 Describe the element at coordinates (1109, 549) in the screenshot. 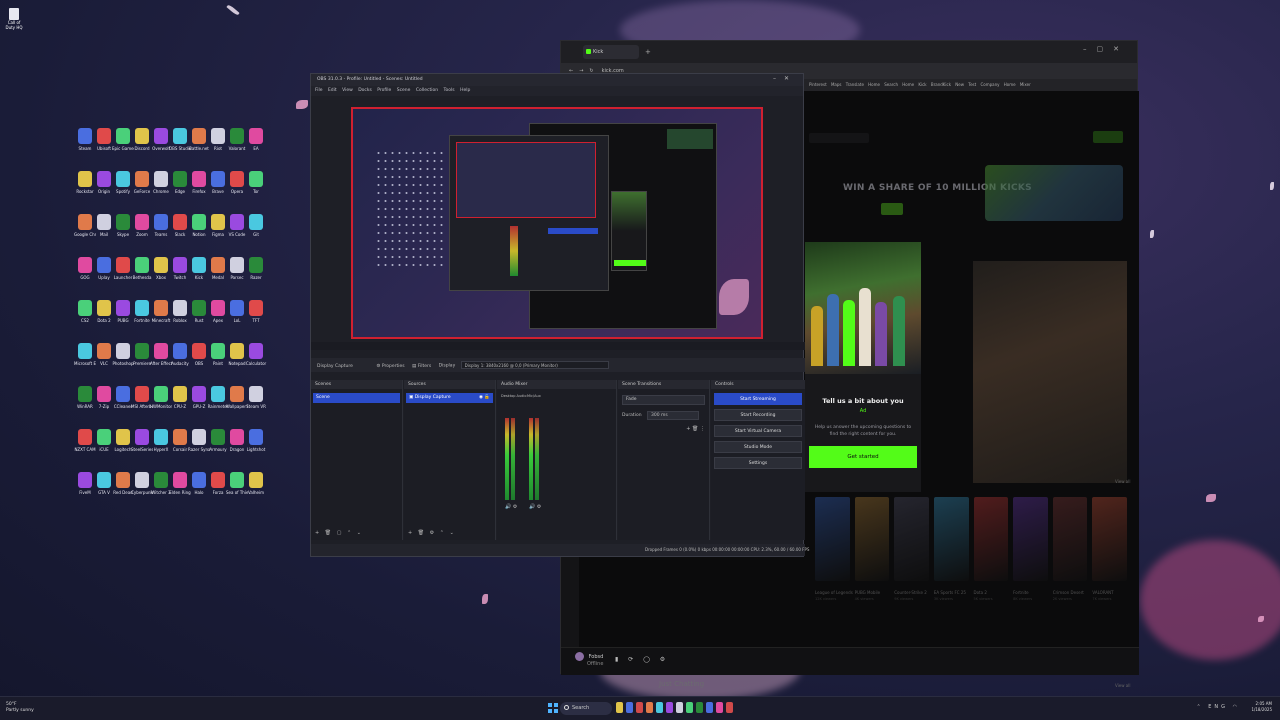

I see `category-card: VALORANT 7K viewers` at that location.